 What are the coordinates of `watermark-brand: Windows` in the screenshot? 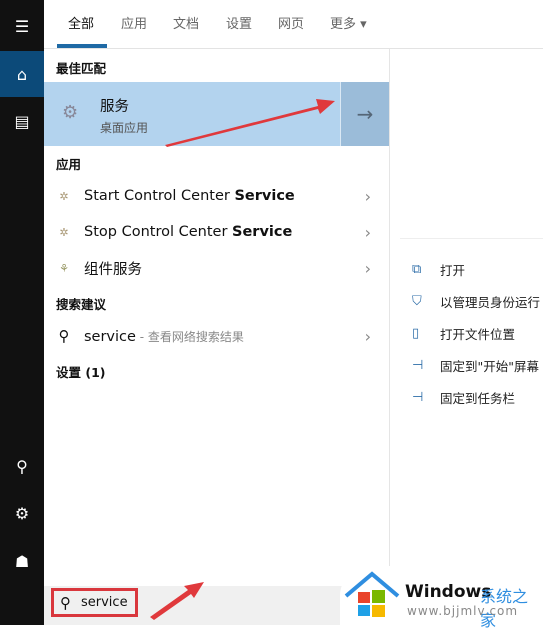 It's located at (448, 592).